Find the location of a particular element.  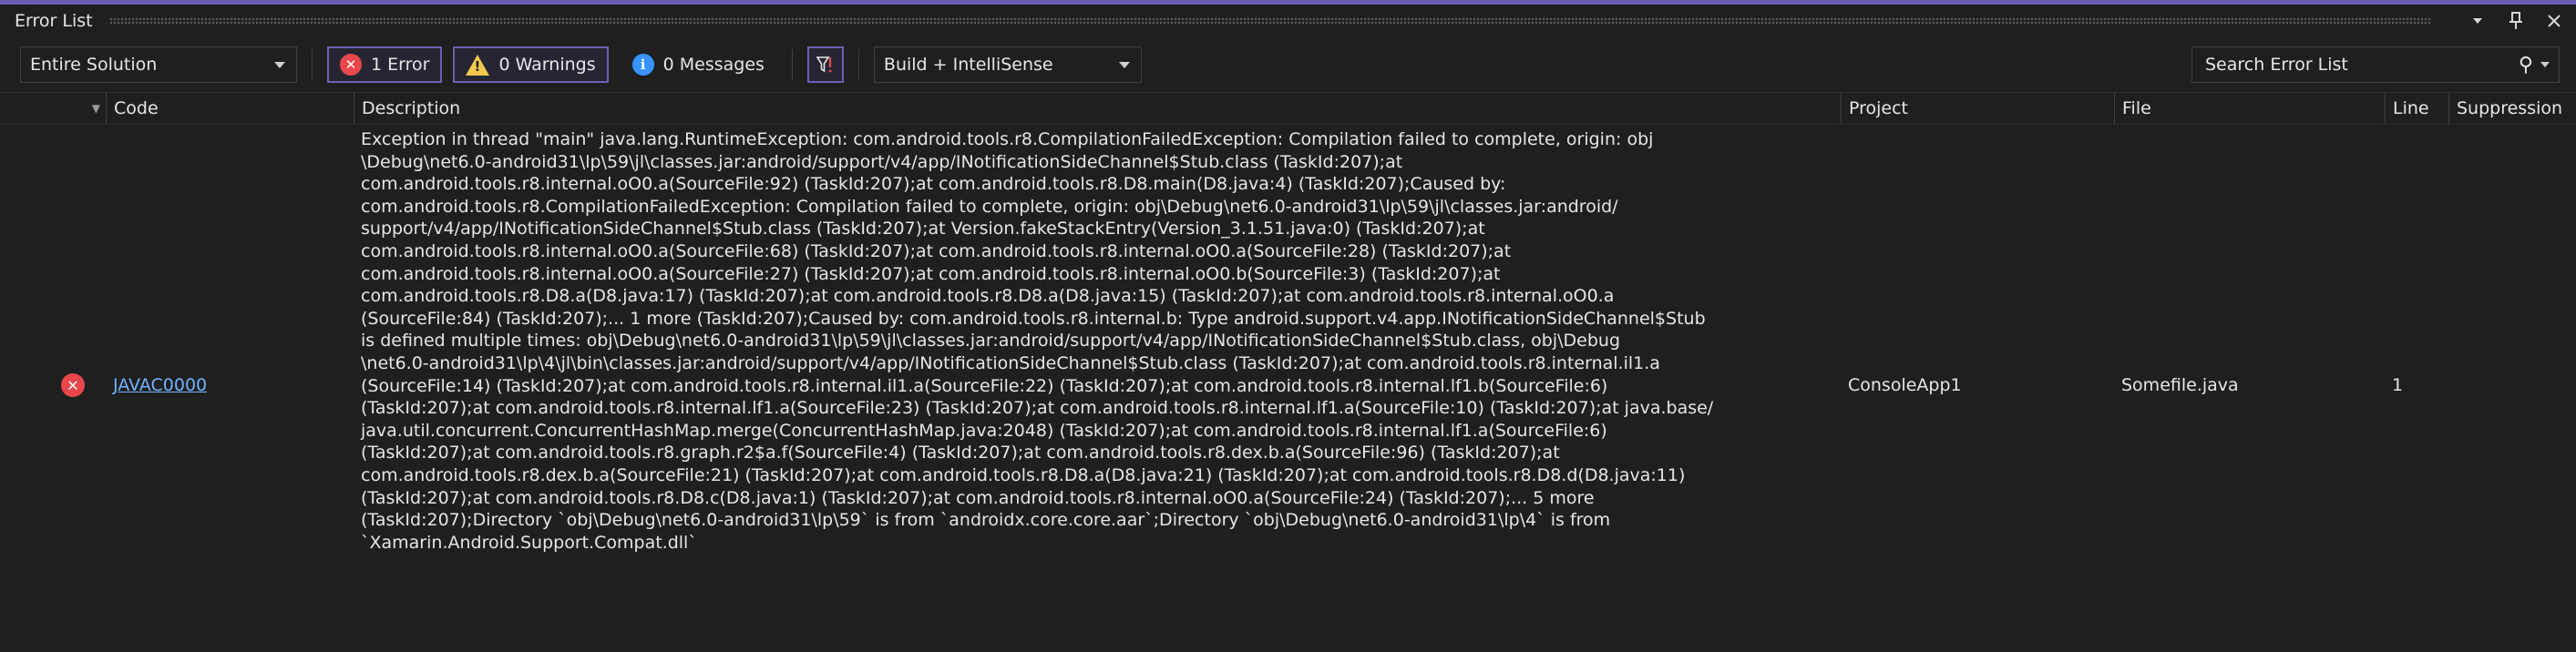

file-cell: Somefile.java is located at coordinates (2249, 386).